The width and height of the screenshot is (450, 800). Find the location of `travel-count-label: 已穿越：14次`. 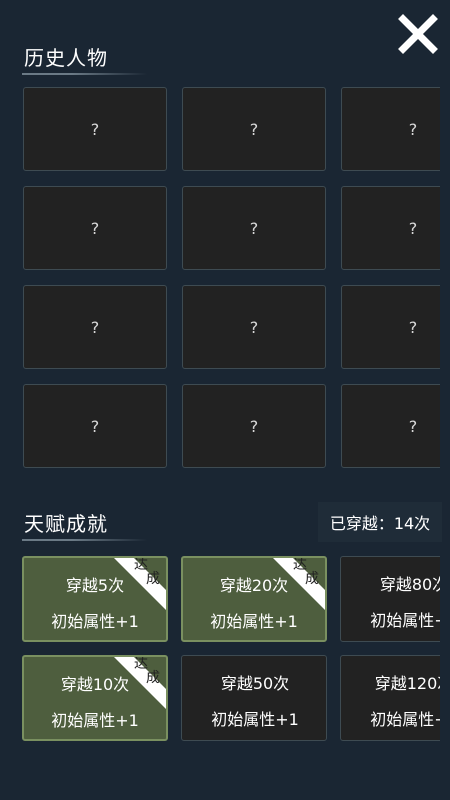

travel-count-label: 已穿越：14次 is located at coordinates (380, 522).